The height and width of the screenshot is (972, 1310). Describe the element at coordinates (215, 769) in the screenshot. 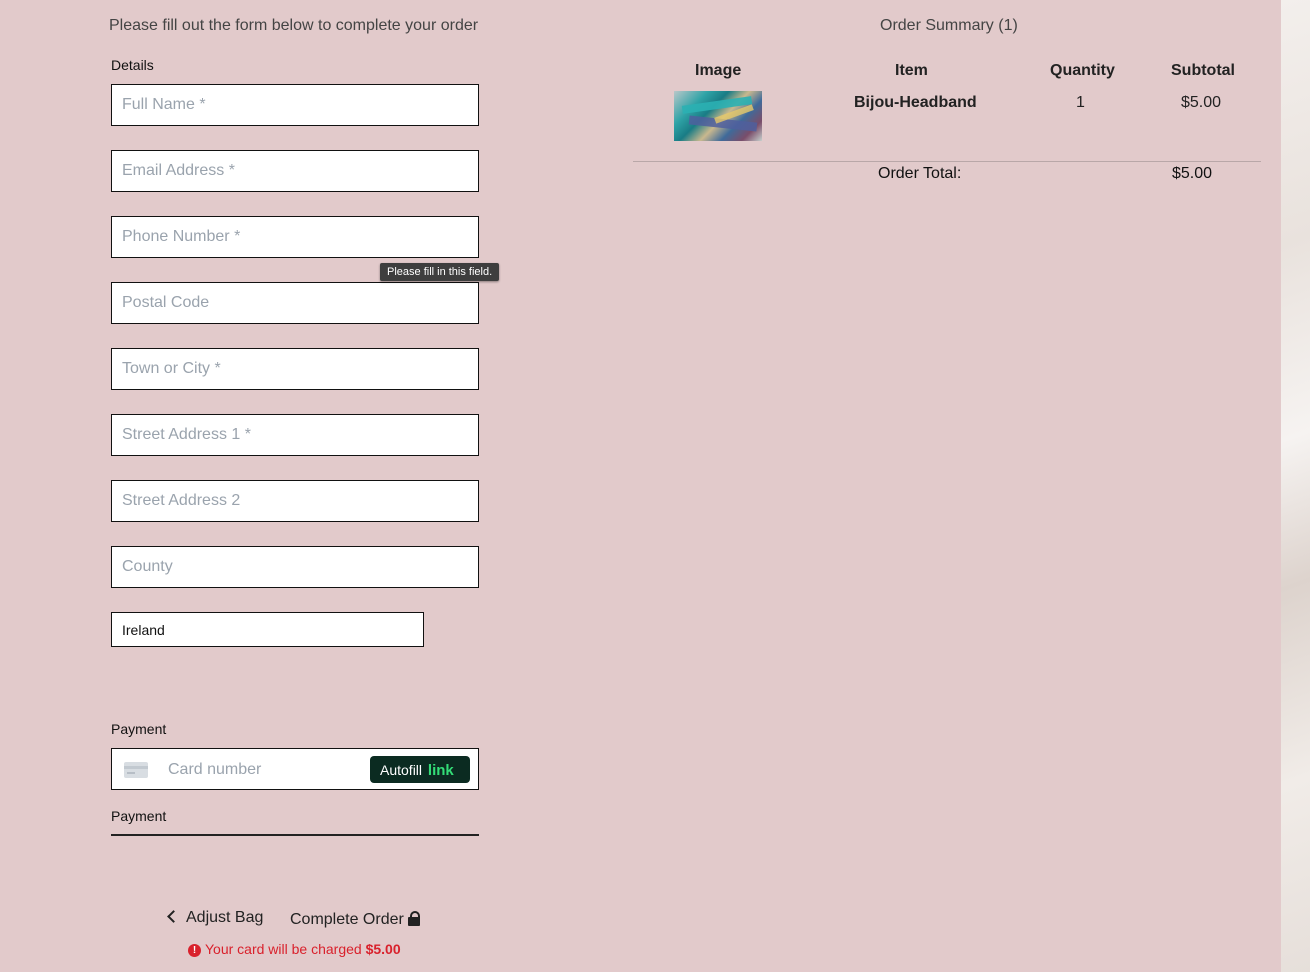

I see `card-number-placeholder: Card number` at that location.